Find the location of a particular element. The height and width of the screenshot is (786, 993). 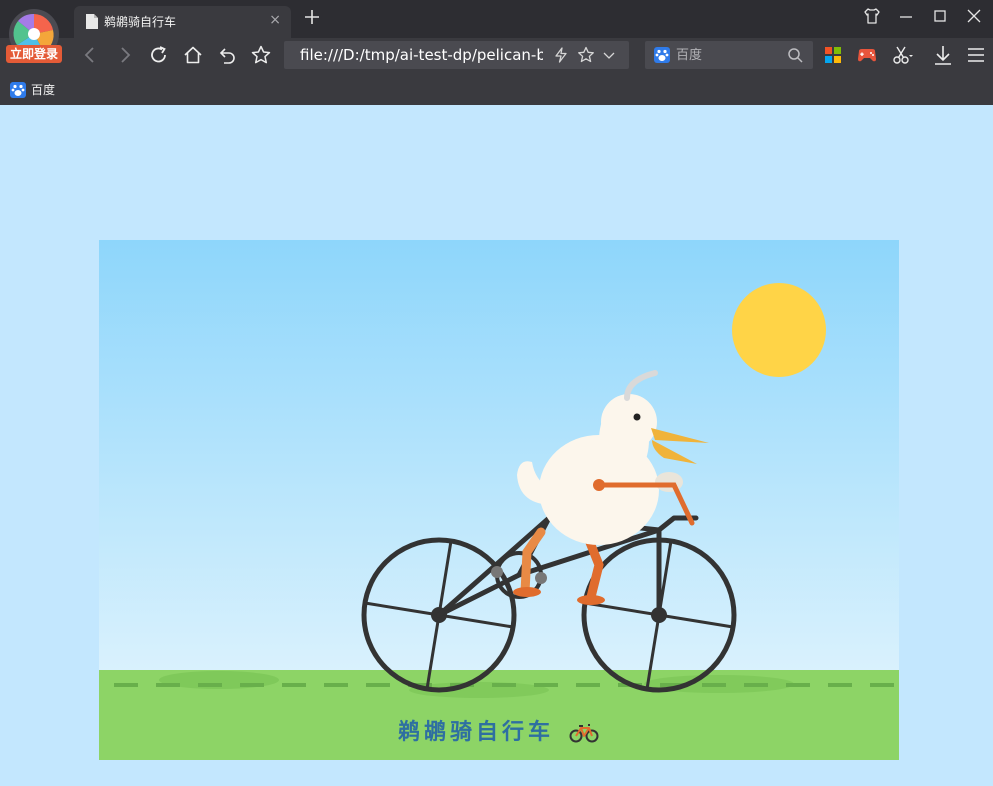

bookmarks-bar: 百度 is located at coordinates (496, 90).